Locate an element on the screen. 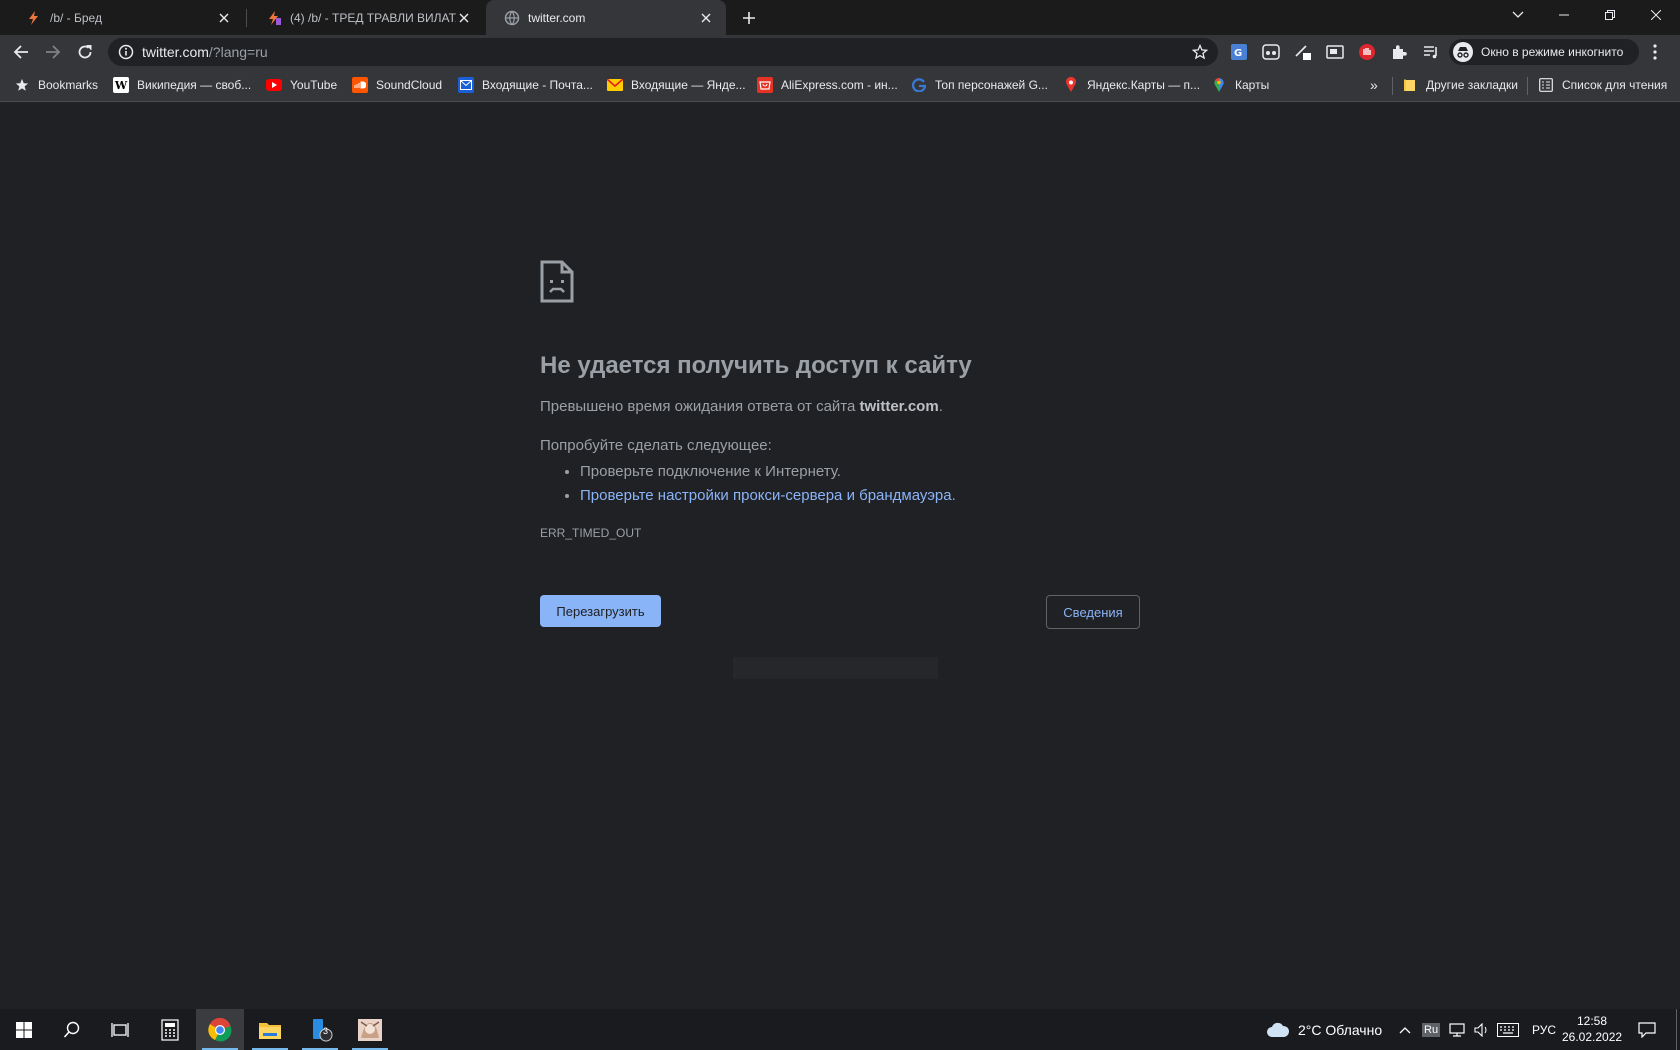 This screenshot has height=1050, width=1680. info-icon is located at coordinates (126, 52).